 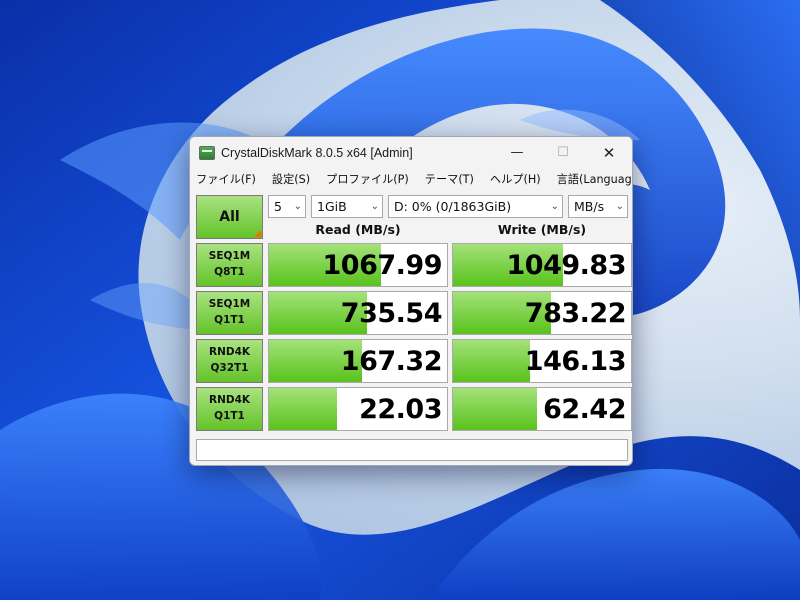 What do you see at coordinates (229, 217) in the screenshot?
I see `all-button: All` at bounding box center [229, 217].